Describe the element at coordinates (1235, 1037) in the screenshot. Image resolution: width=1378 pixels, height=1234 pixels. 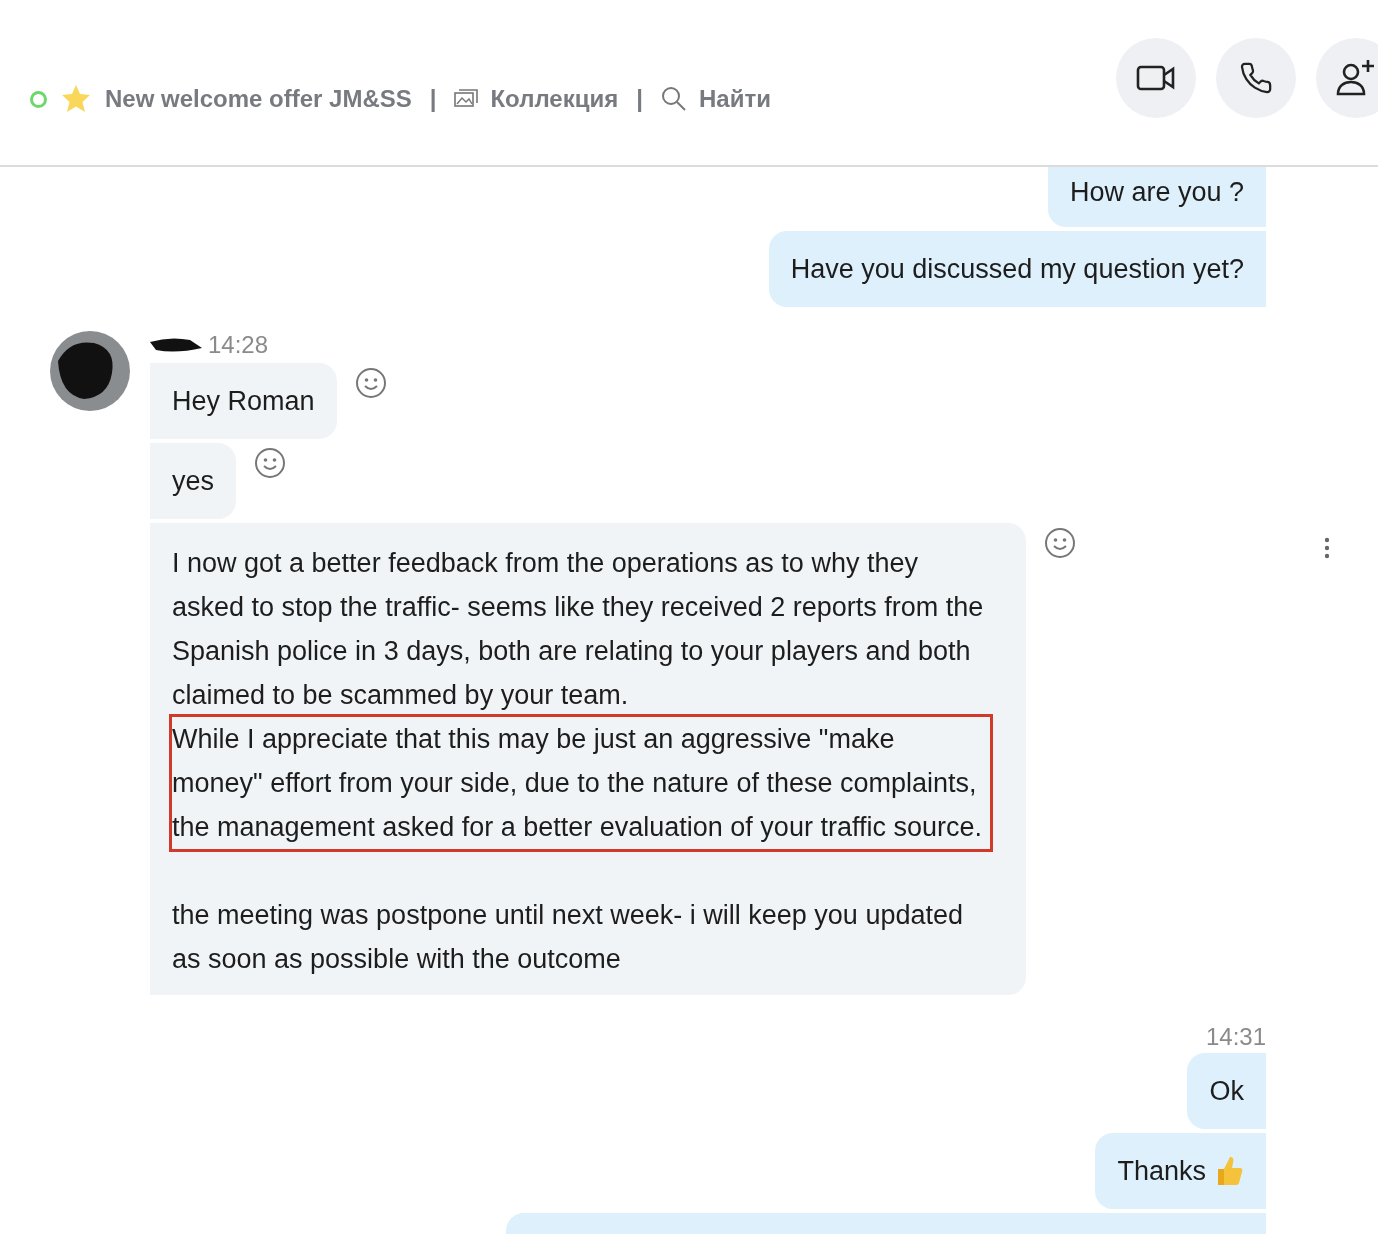
I see `message-time: 14:31` at that location.